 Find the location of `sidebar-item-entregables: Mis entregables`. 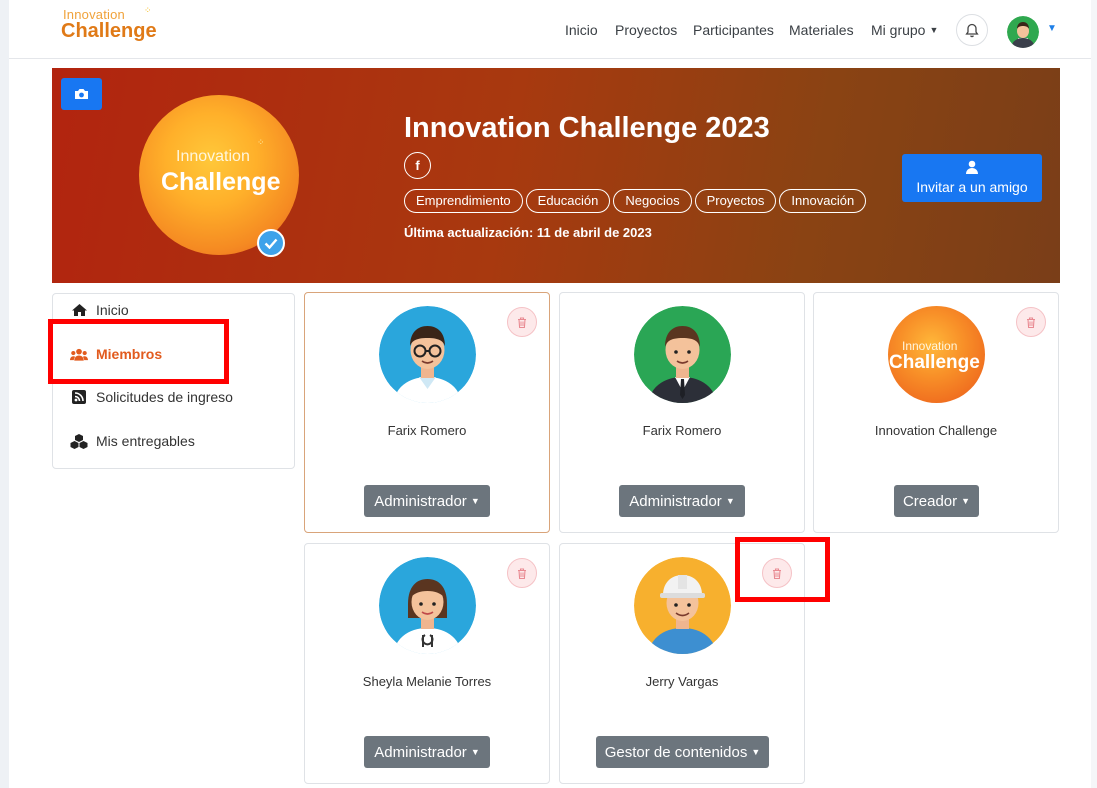

sidebar-item-entregables: Mis entregables is located at coordinates (132, 441).